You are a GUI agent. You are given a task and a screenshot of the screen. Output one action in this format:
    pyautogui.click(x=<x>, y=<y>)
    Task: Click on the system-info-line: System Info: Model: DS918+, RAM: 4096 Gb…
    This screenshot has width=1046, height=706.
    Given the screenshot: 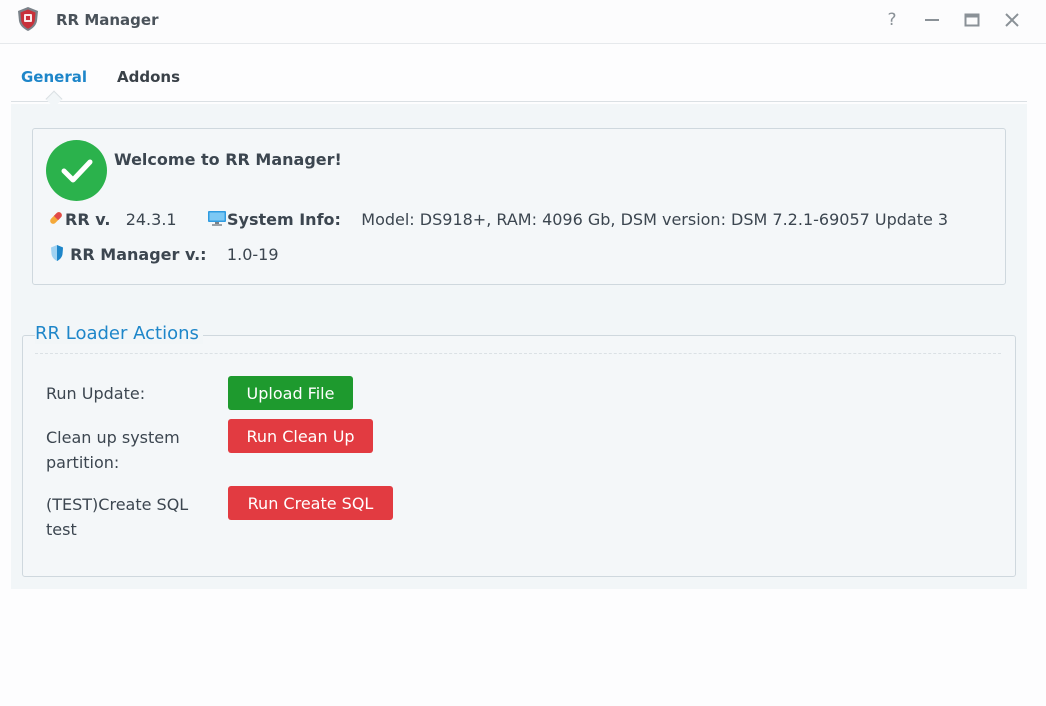 What is the action you would take?
    pyautogui.click(x=577, y=219)
    